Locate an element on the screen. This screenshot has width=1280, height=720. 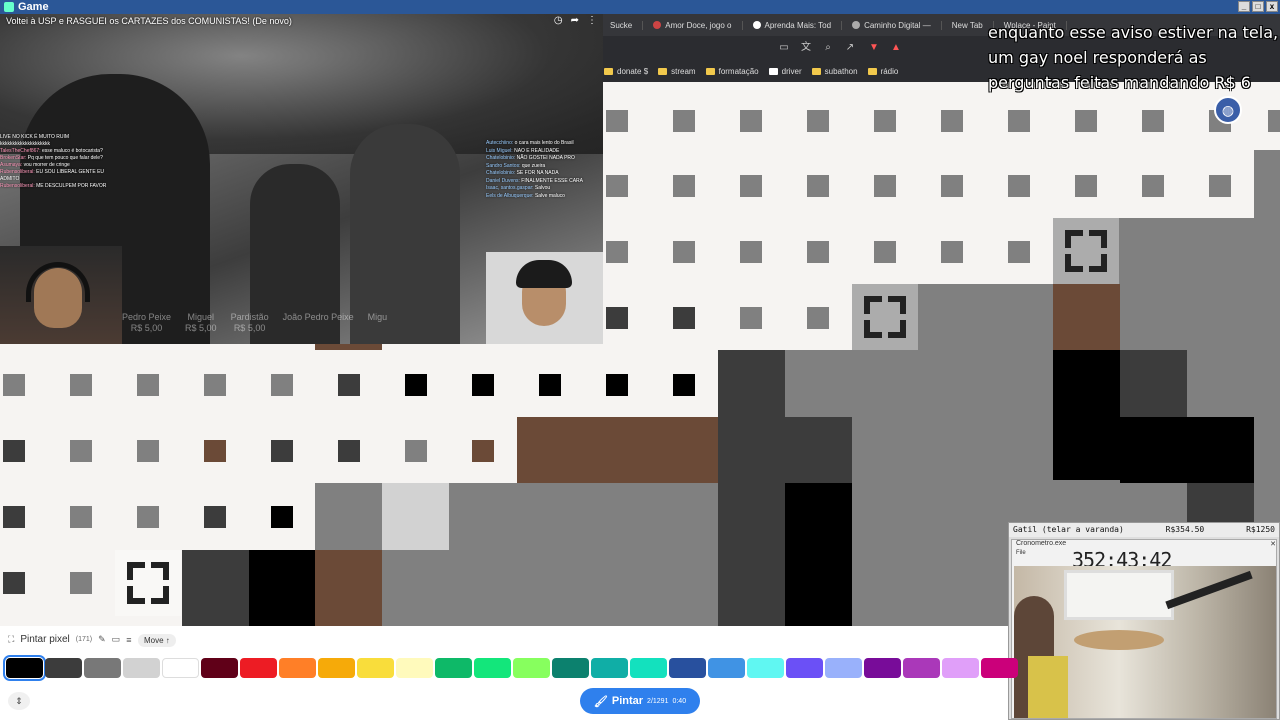
bookmark-item: stream is located at coordinates (677, 71).